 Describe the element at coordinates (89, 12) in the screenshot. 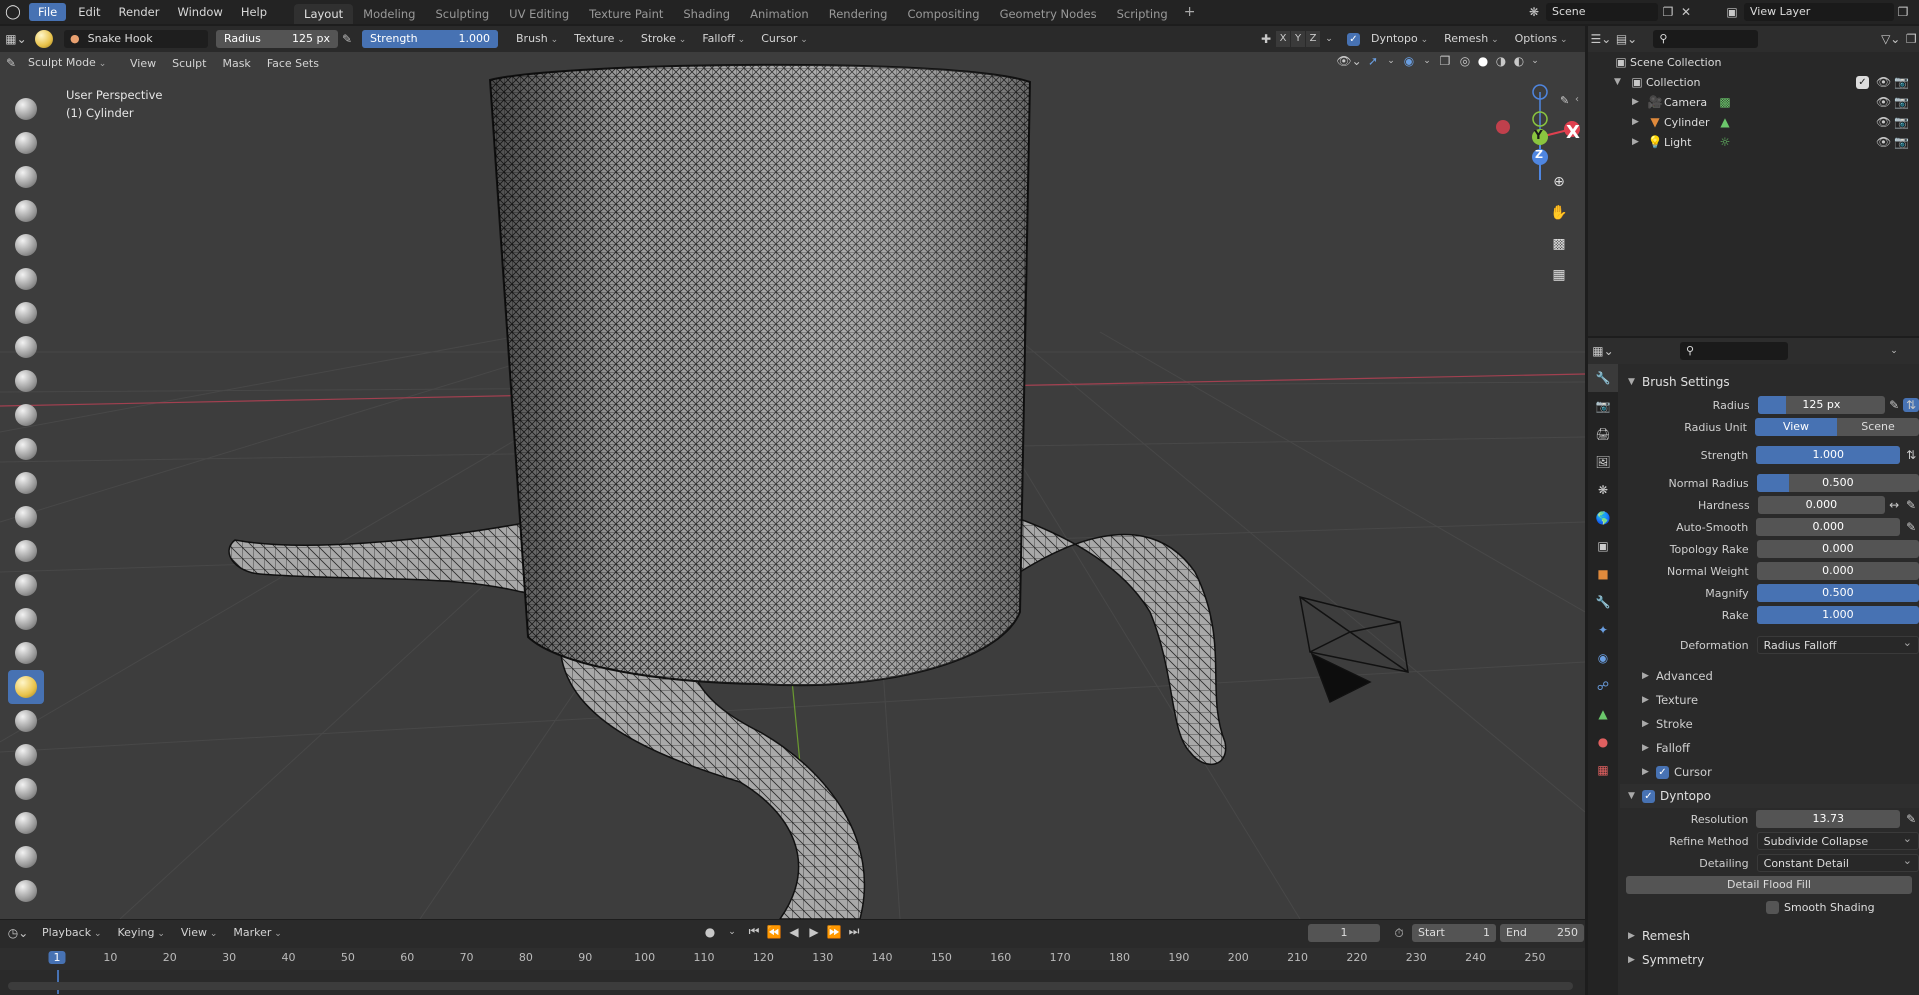

I see `menu-edit: Edit` at that location.